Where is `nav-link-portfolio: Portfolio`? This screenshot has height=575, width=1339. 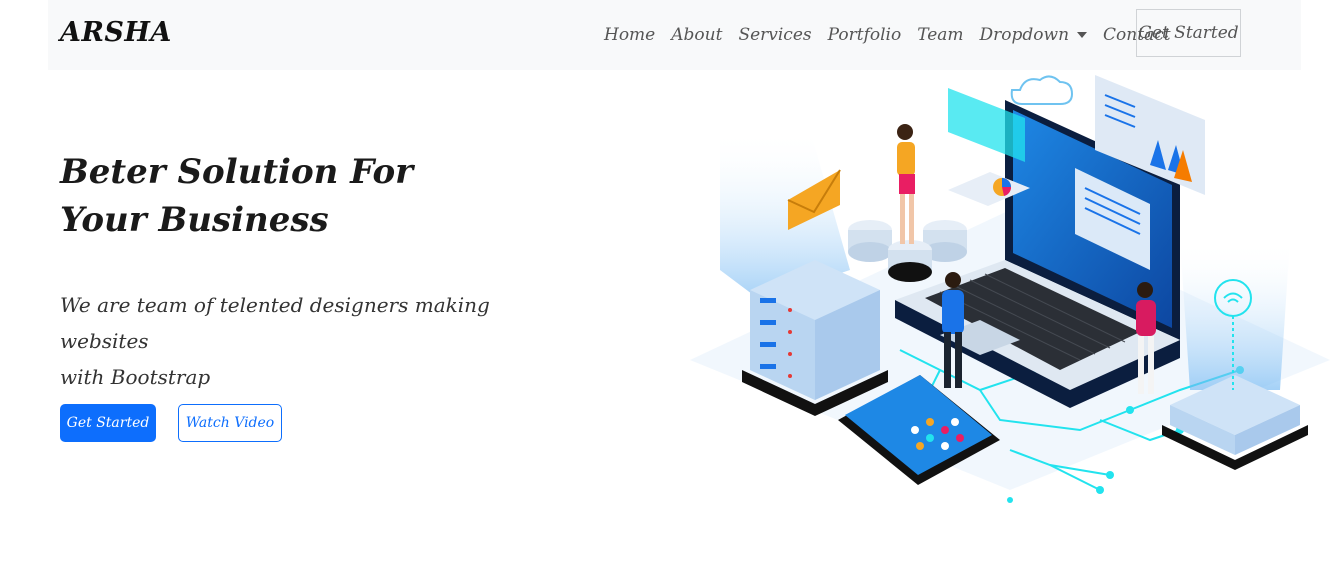
nav-link-portfolio: Portfolio is located at coordinates (865, 35).